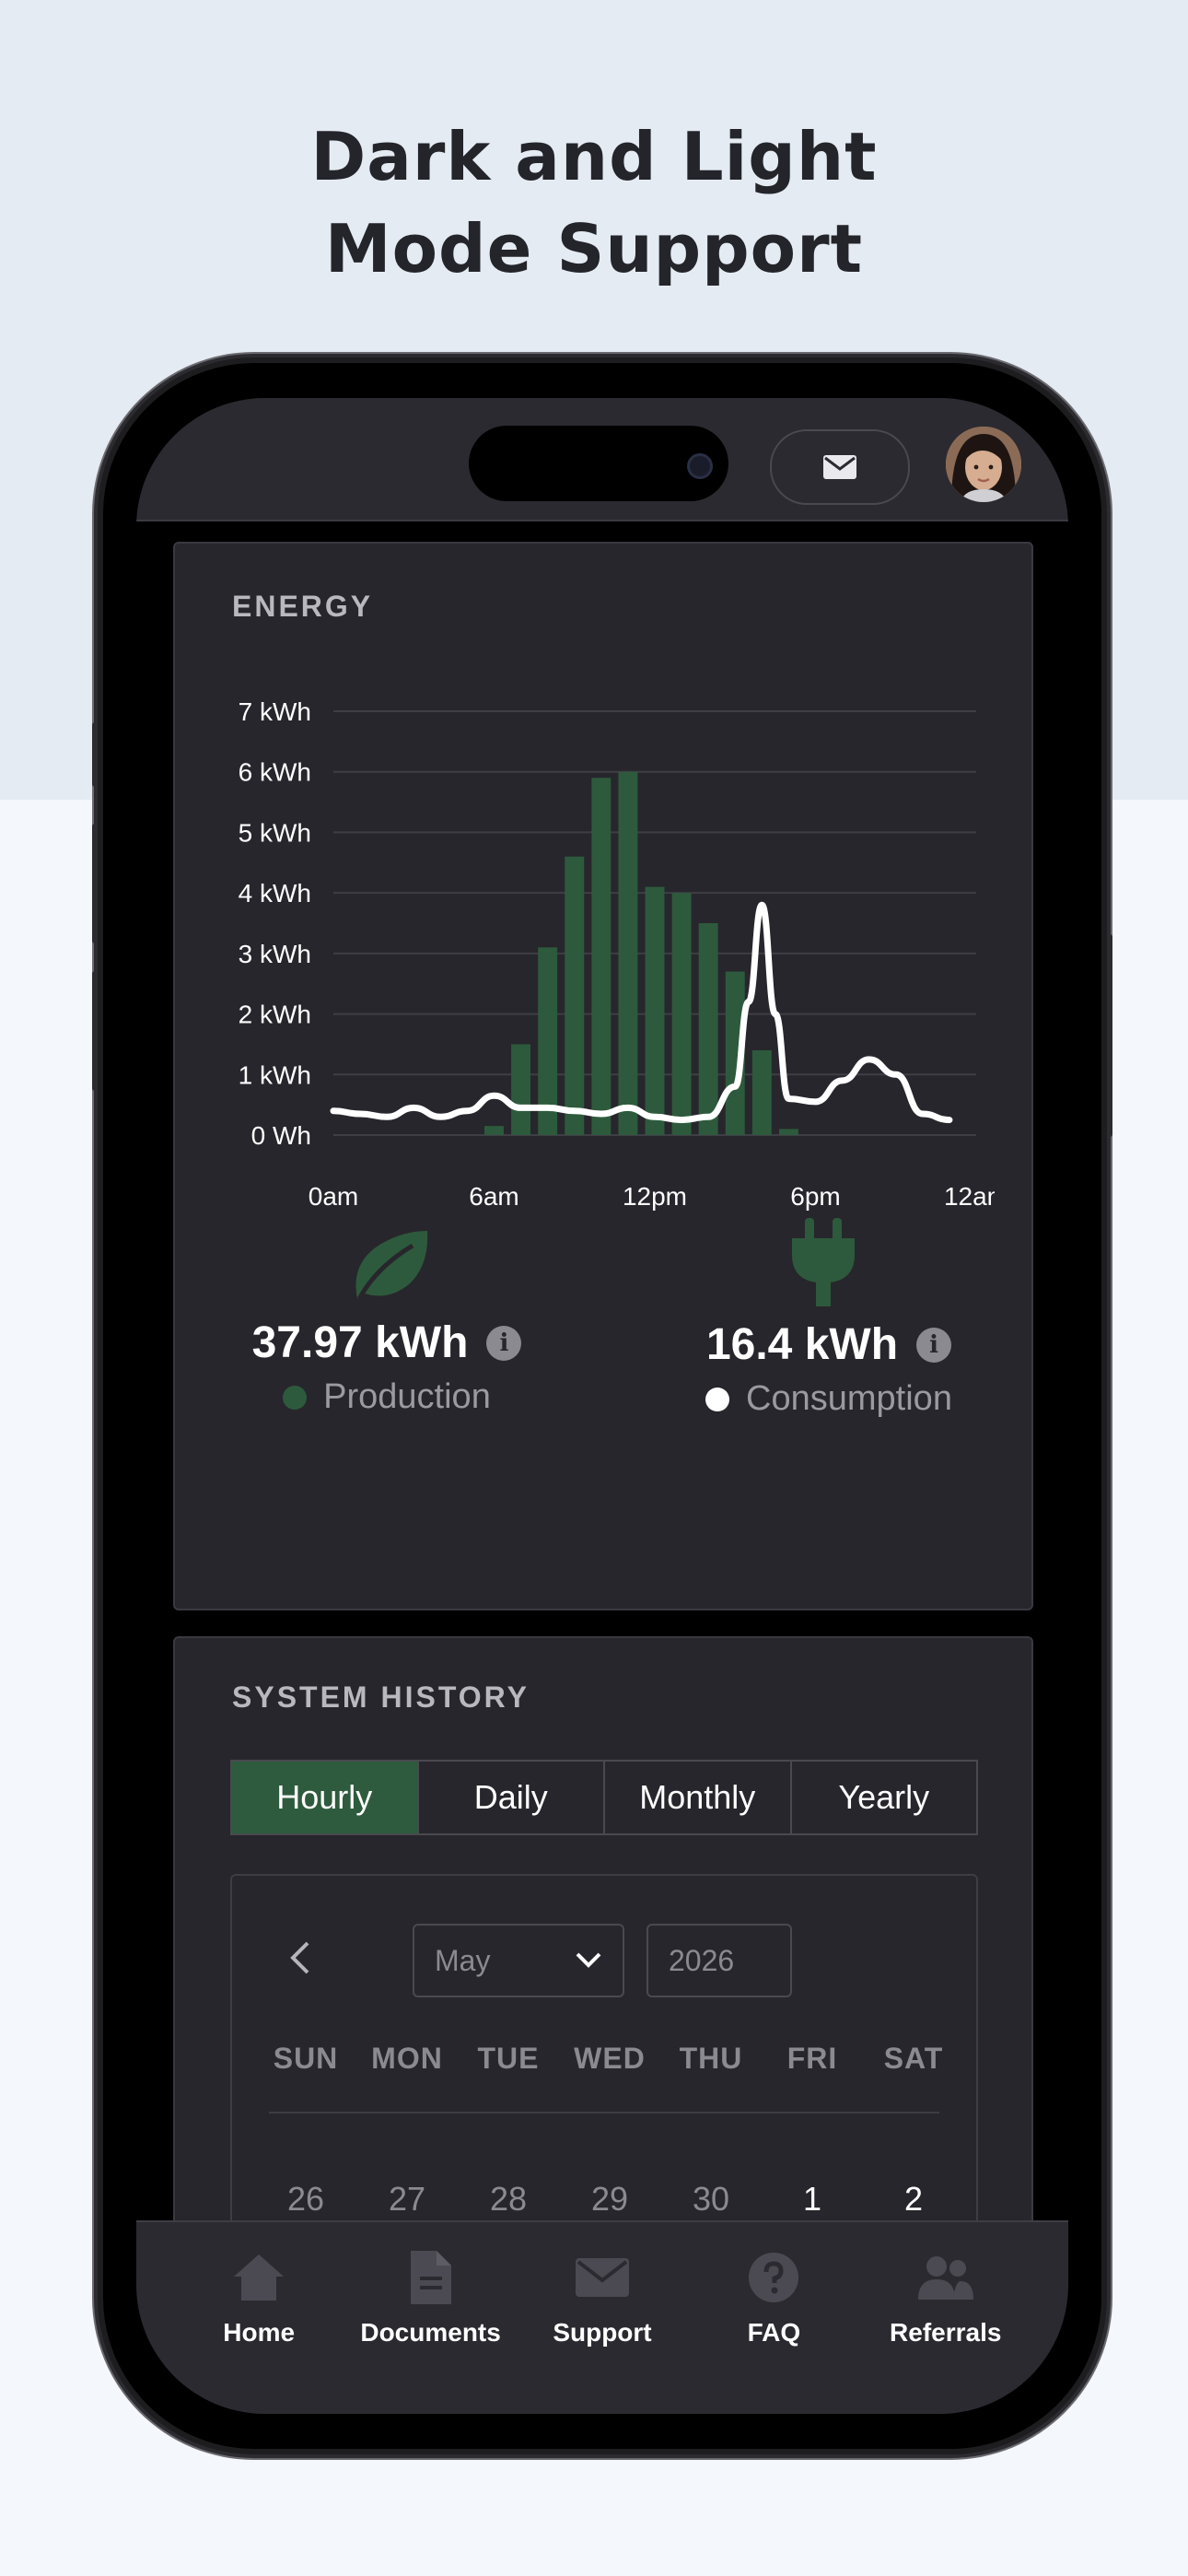 This screenshot has width=1188, height=2576. Describe the element at coordinates (702, 1960) in the screenshot. I see `year-value: 2026` at that location.